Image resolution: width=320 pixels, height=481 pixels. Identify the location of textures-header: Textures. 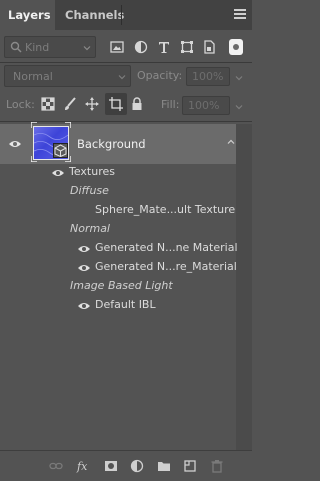
(92, 171).